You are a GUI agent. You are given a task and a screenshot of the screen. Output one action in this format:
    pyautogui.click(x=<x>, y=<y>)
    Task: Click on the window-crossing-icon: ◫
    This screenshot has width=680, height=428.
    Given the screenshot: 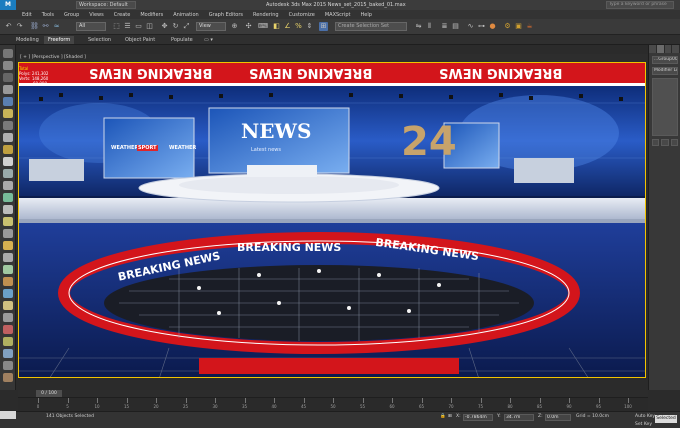 What is the action you would take?
    pyautogui.click(x=149, y=26)
    